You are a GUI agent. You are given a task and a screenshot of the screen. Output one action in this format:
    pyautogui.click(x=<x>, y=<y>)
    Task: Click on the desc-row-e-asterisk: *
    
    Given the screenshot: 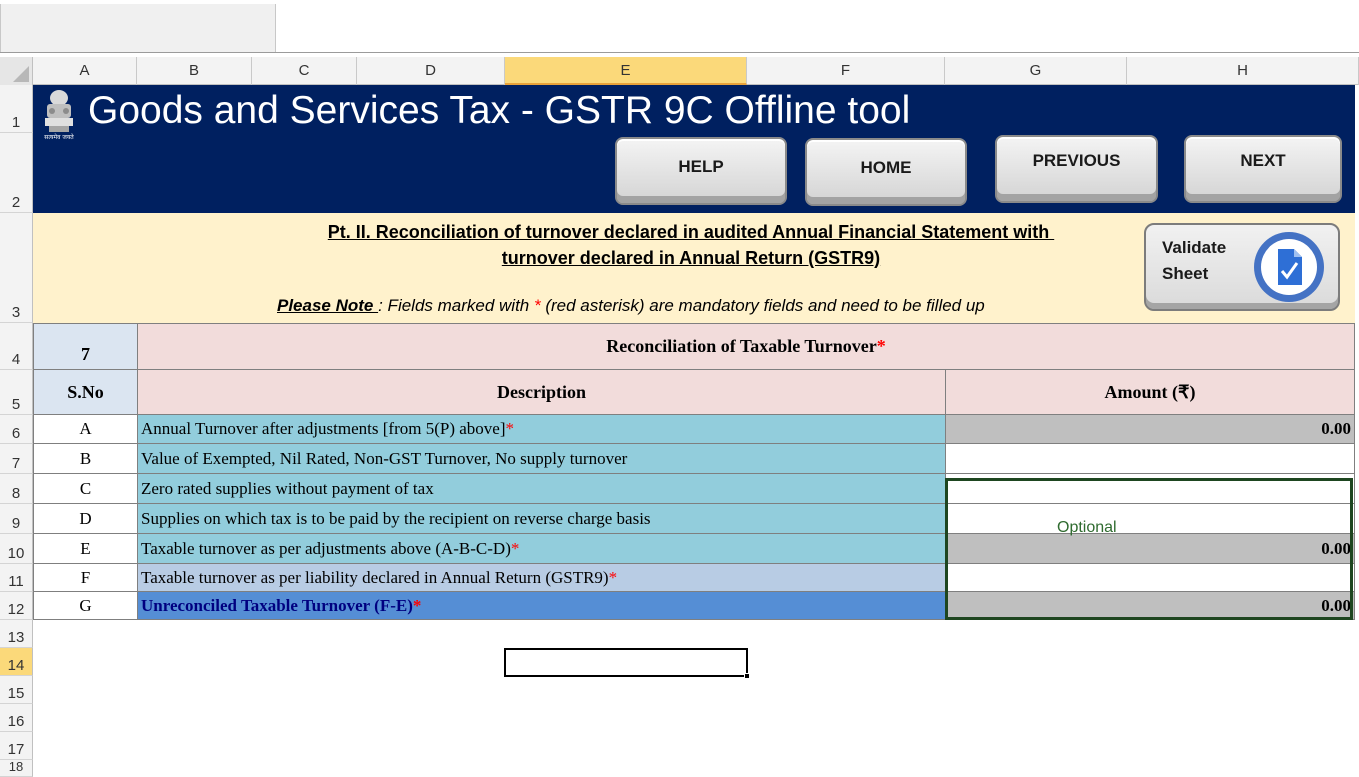 What is the action you would take?
    pyautogui.click(x=515, y=548)
    